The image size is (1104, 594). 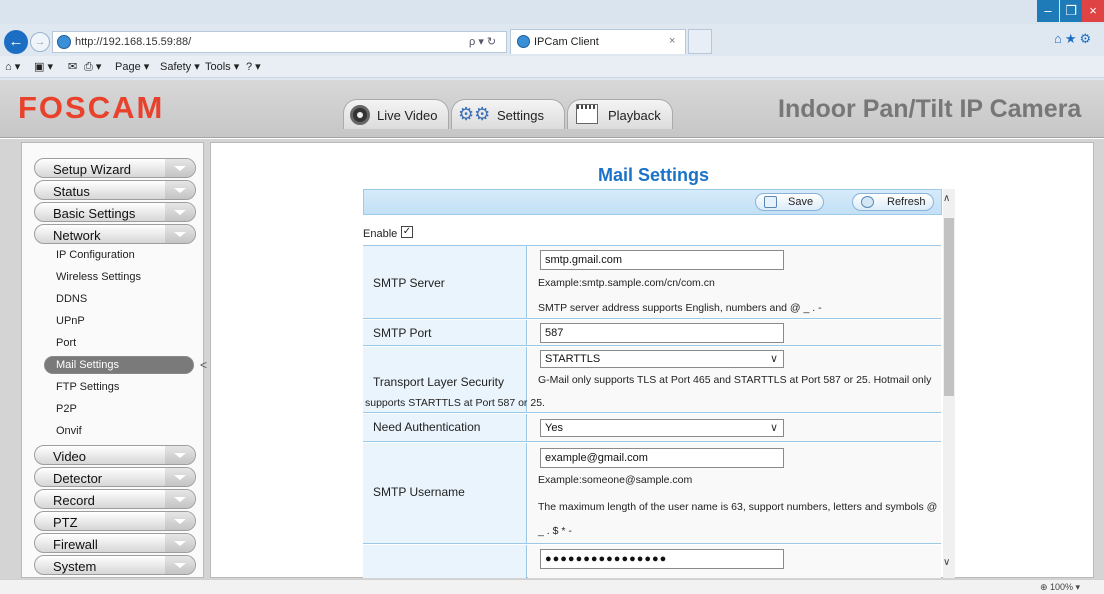 What do you see at coordinates (204, 365) in the screenshot?
I see `active-arrow-icon: <` at bounding box center [204, 365].